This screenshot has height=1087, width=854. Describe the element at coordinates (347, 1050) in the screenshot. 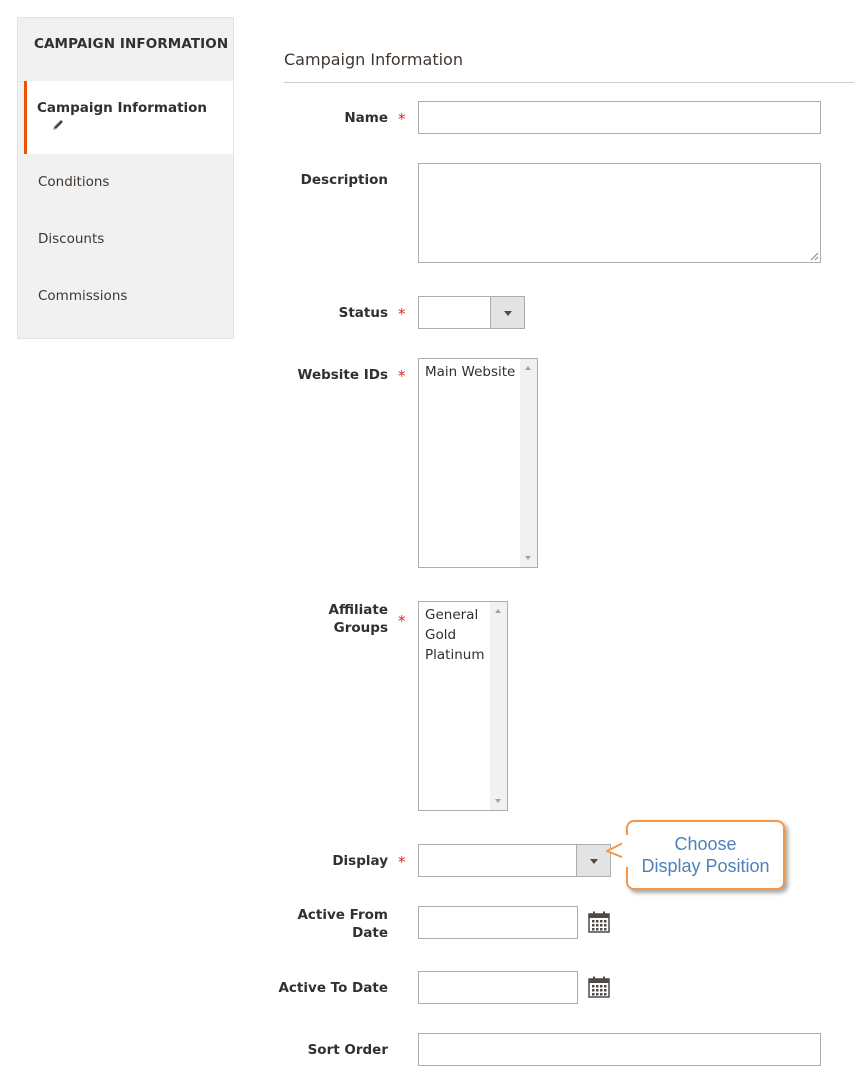

I see `sort-order-label: Sort Order` at that location.